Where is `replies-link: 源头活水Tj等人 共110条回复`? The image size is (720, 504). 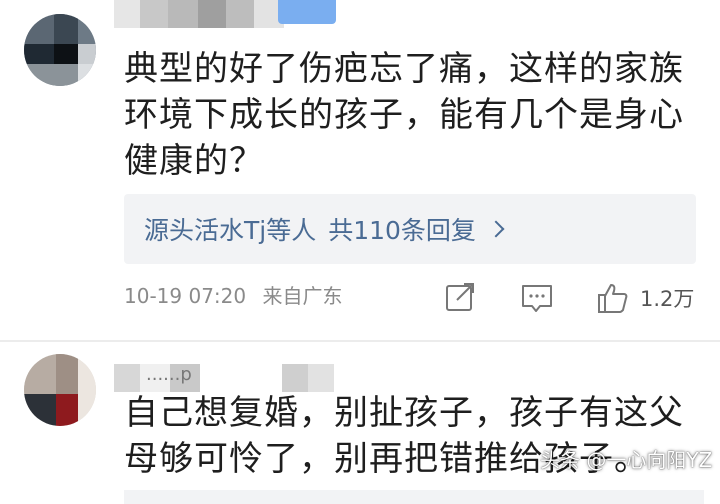 replies-link: 源头活水Tj等人 共110条回复 is located at coordinates (410, 229).